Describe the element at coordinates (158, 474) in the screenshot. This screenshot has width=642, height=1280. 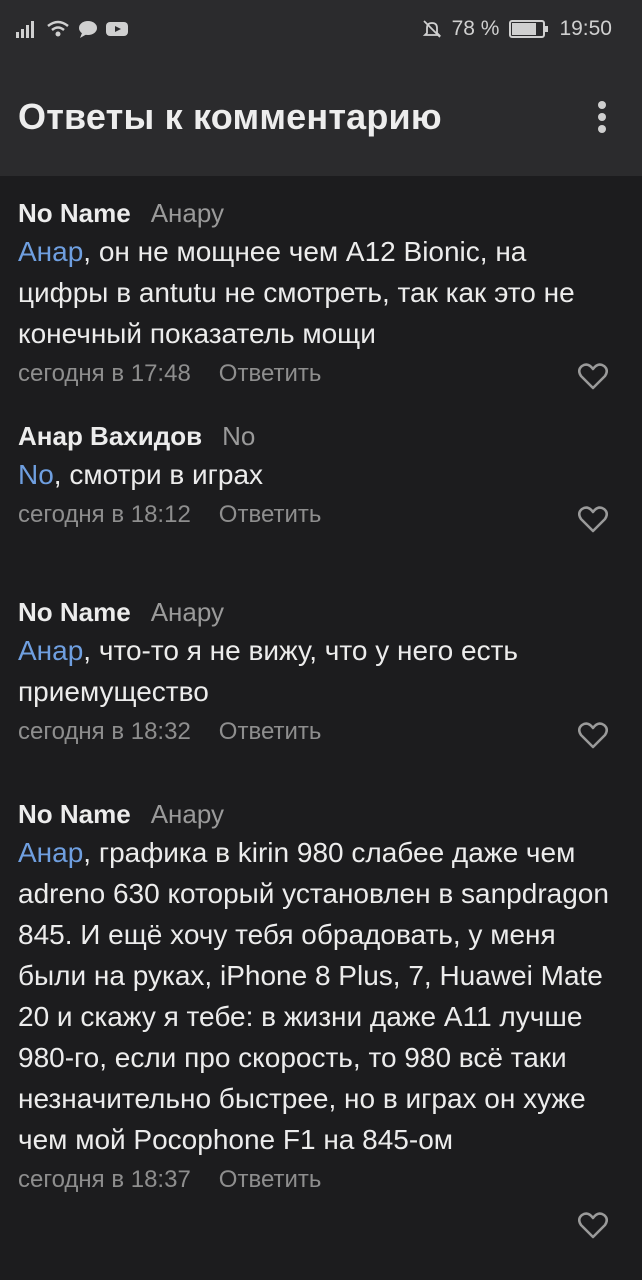
I see `comment-body: , смотри в играх` at that location.